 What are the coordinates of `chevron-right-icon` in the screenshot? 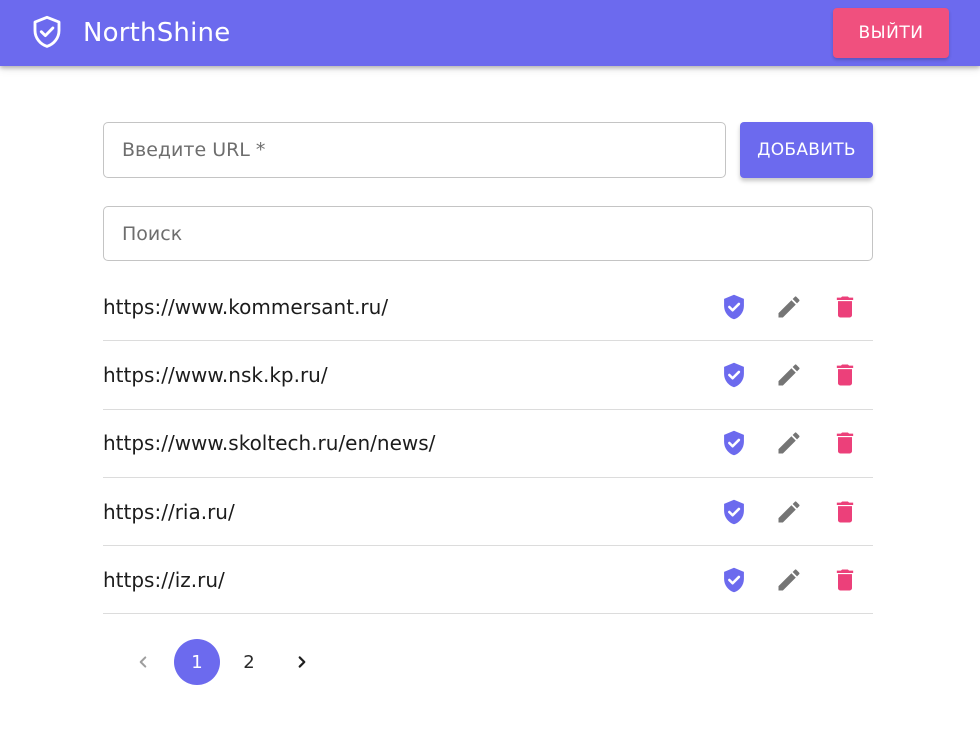 It's located at (302, 662).